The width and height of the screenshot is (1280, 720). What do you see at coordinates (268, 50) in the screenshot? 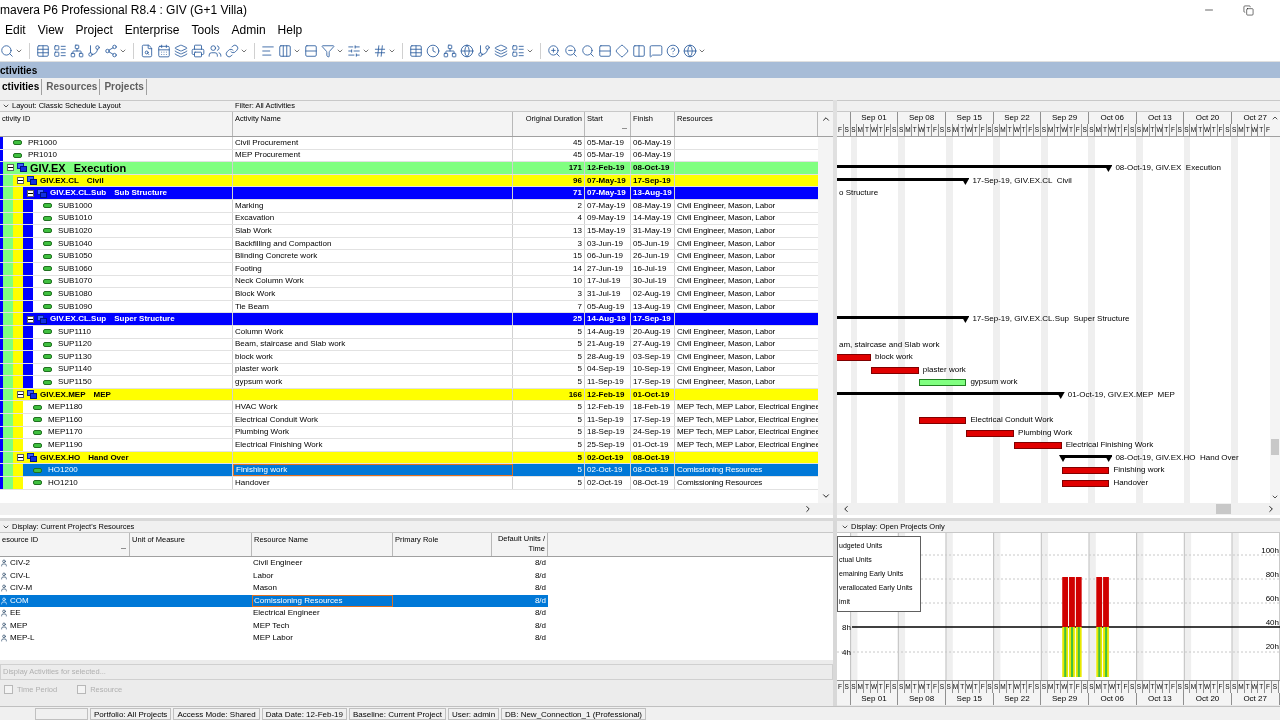
I see `bars-icon` at bounding box center [268, 50].